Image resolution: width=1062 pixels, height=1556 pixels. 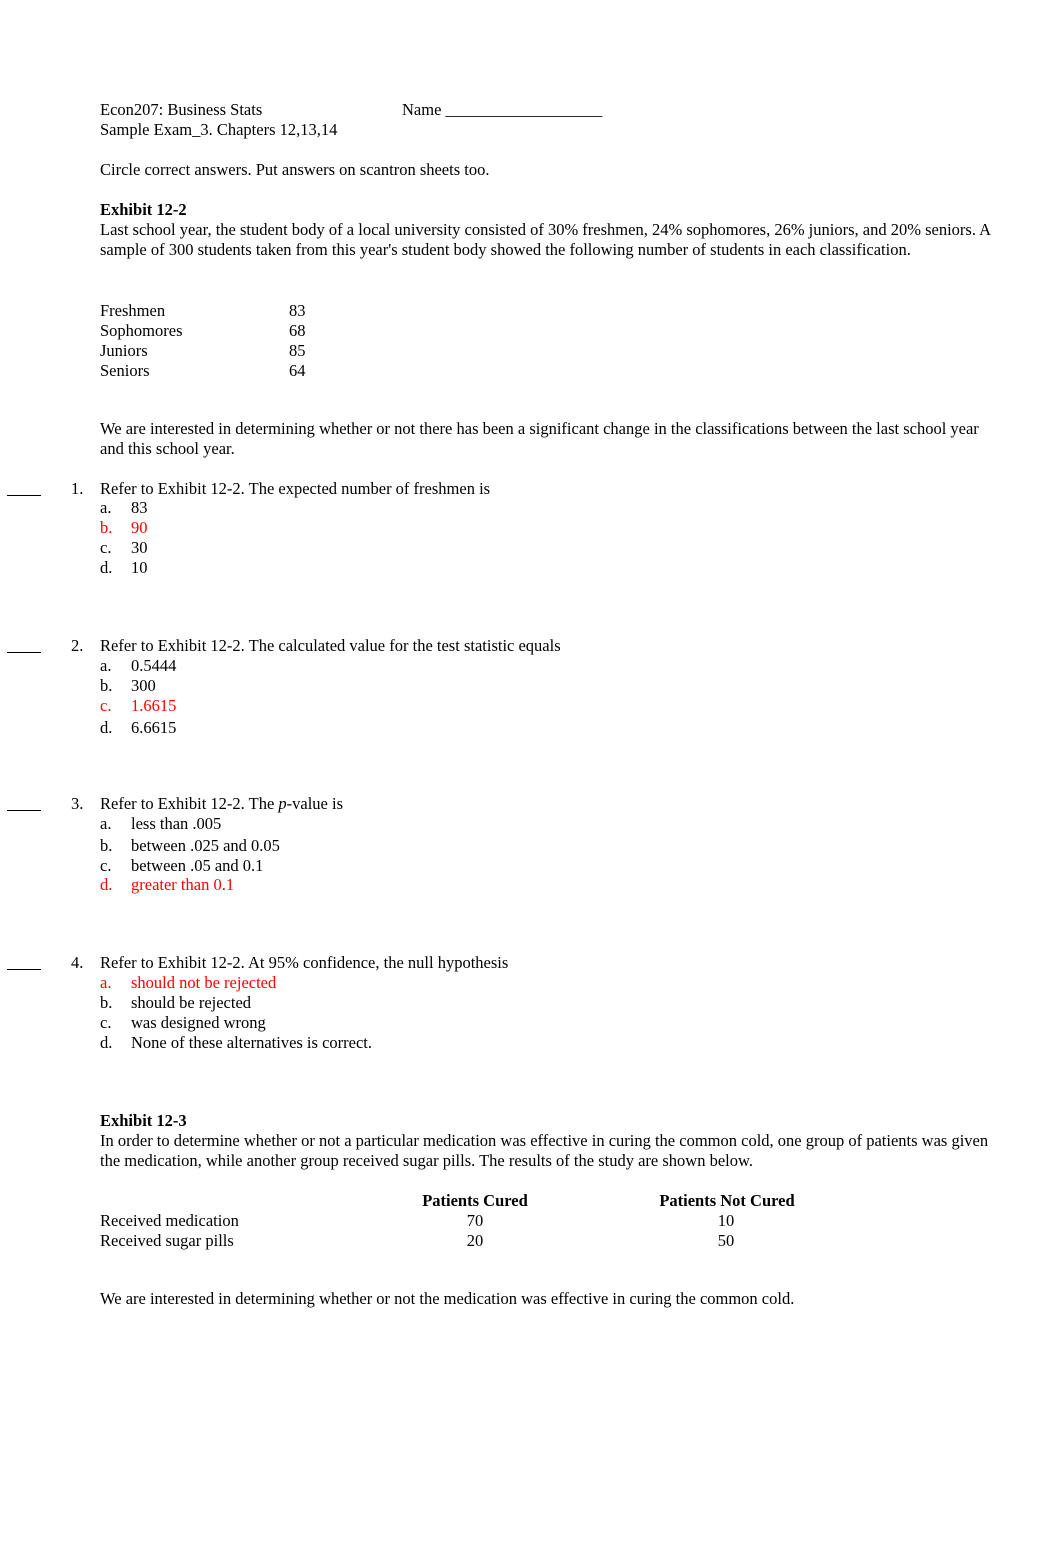 I want to click on class-count: 68, so click(x=297, y=330).